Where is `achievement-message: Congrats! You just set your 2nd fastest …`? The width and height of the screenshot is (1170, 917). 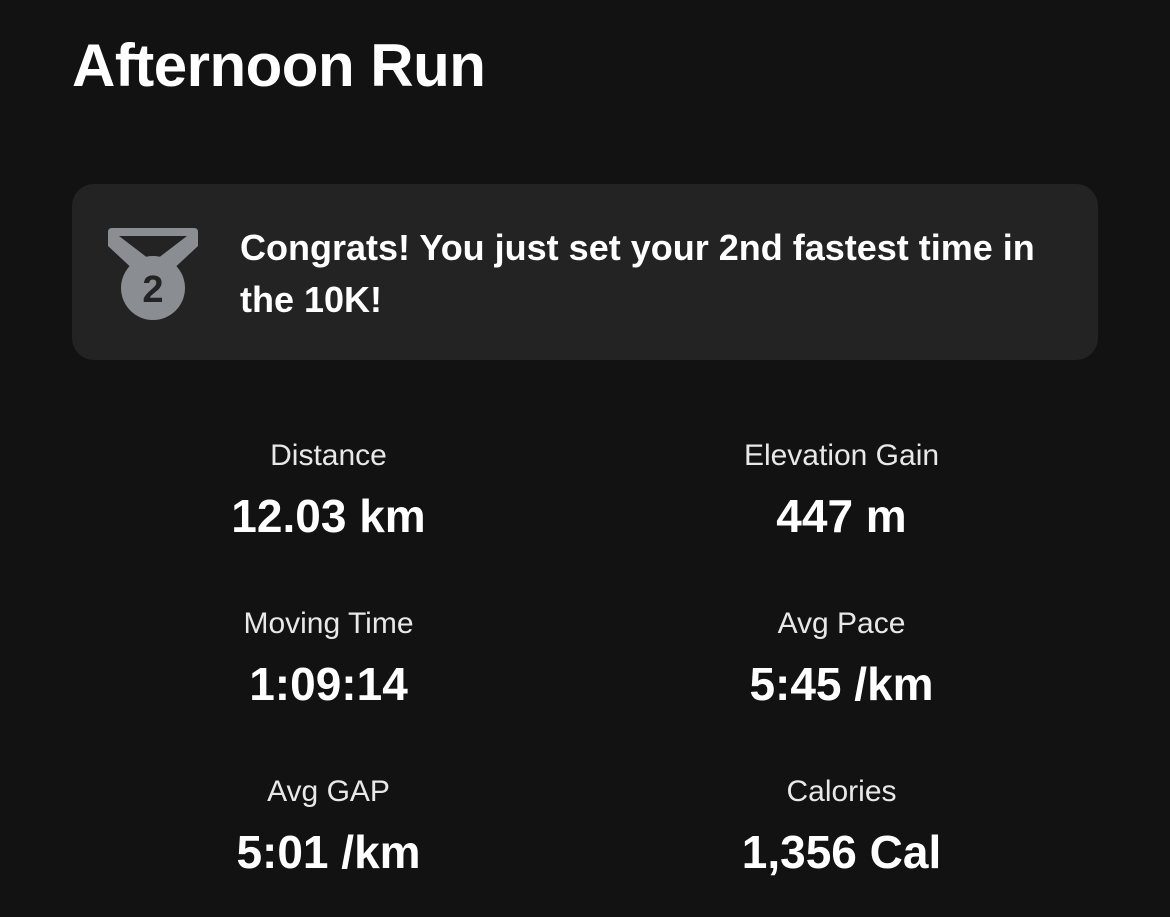 achievement-message: Congrats! You just set your 2nd fastest … is located at coordinates (637, 273).